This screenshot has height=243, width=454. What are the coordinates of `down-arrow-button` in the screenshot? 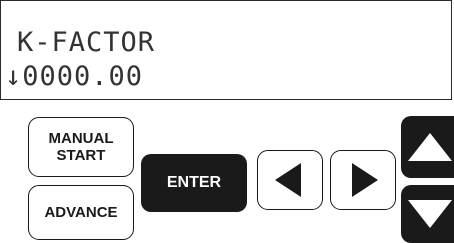 It's located at (427, 214).